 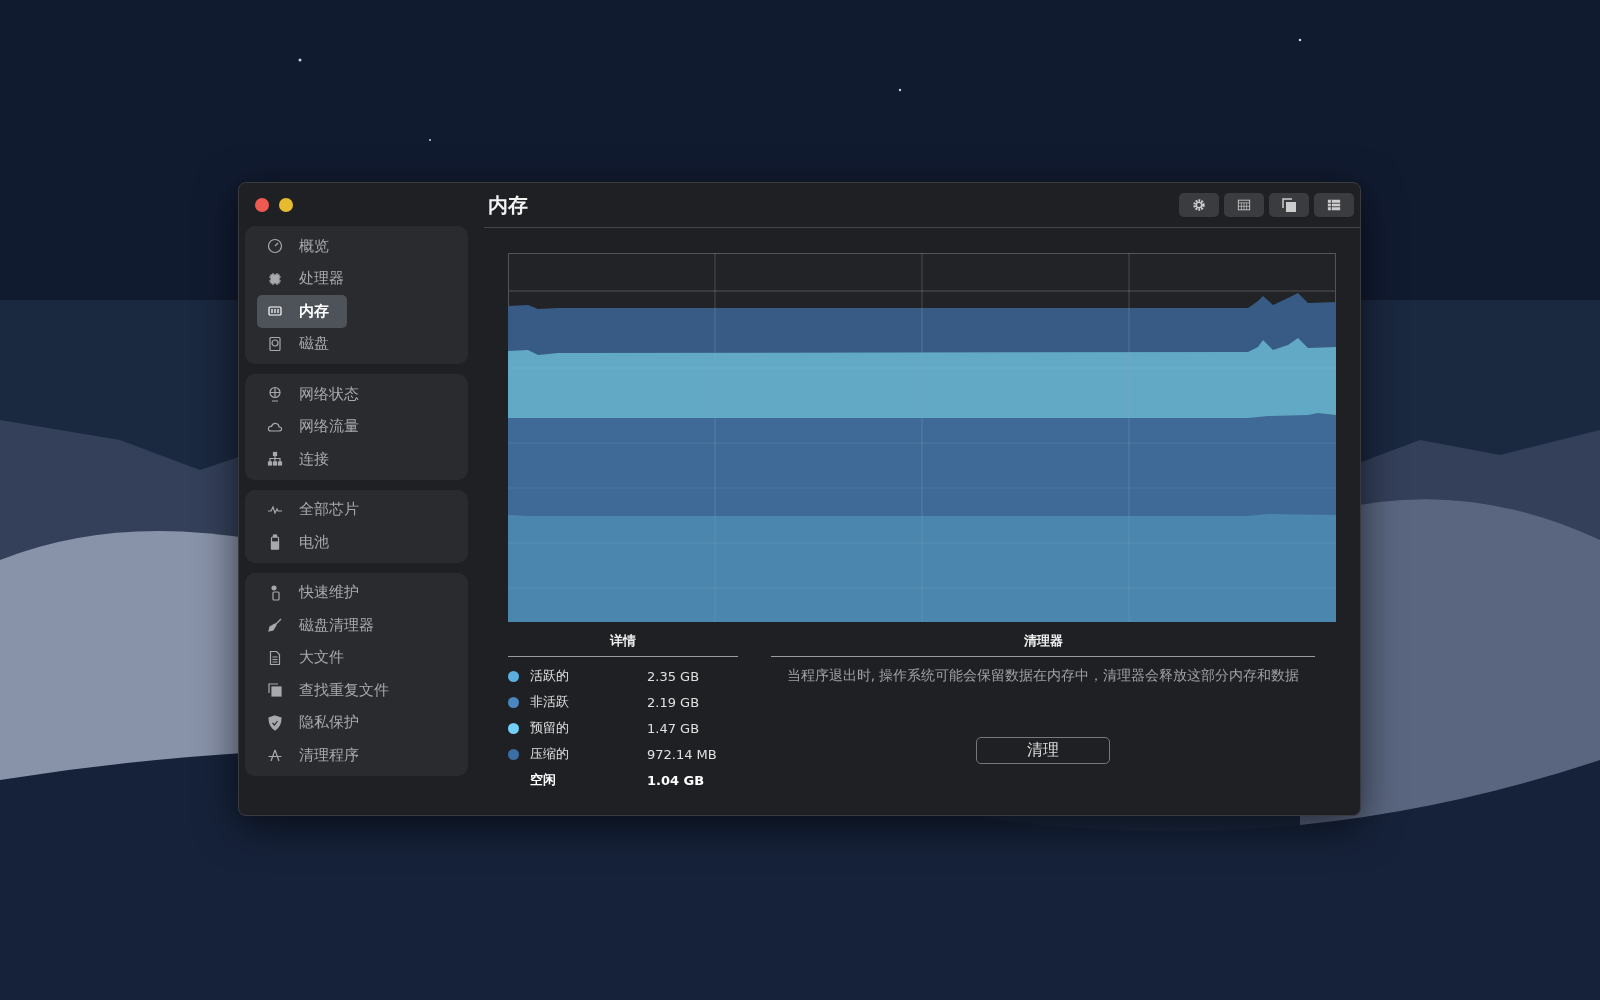 What do you see at coordinates (543, 780) in the screenshot?
I see `memory-label: 空闲` at bounding box center [543, 780].